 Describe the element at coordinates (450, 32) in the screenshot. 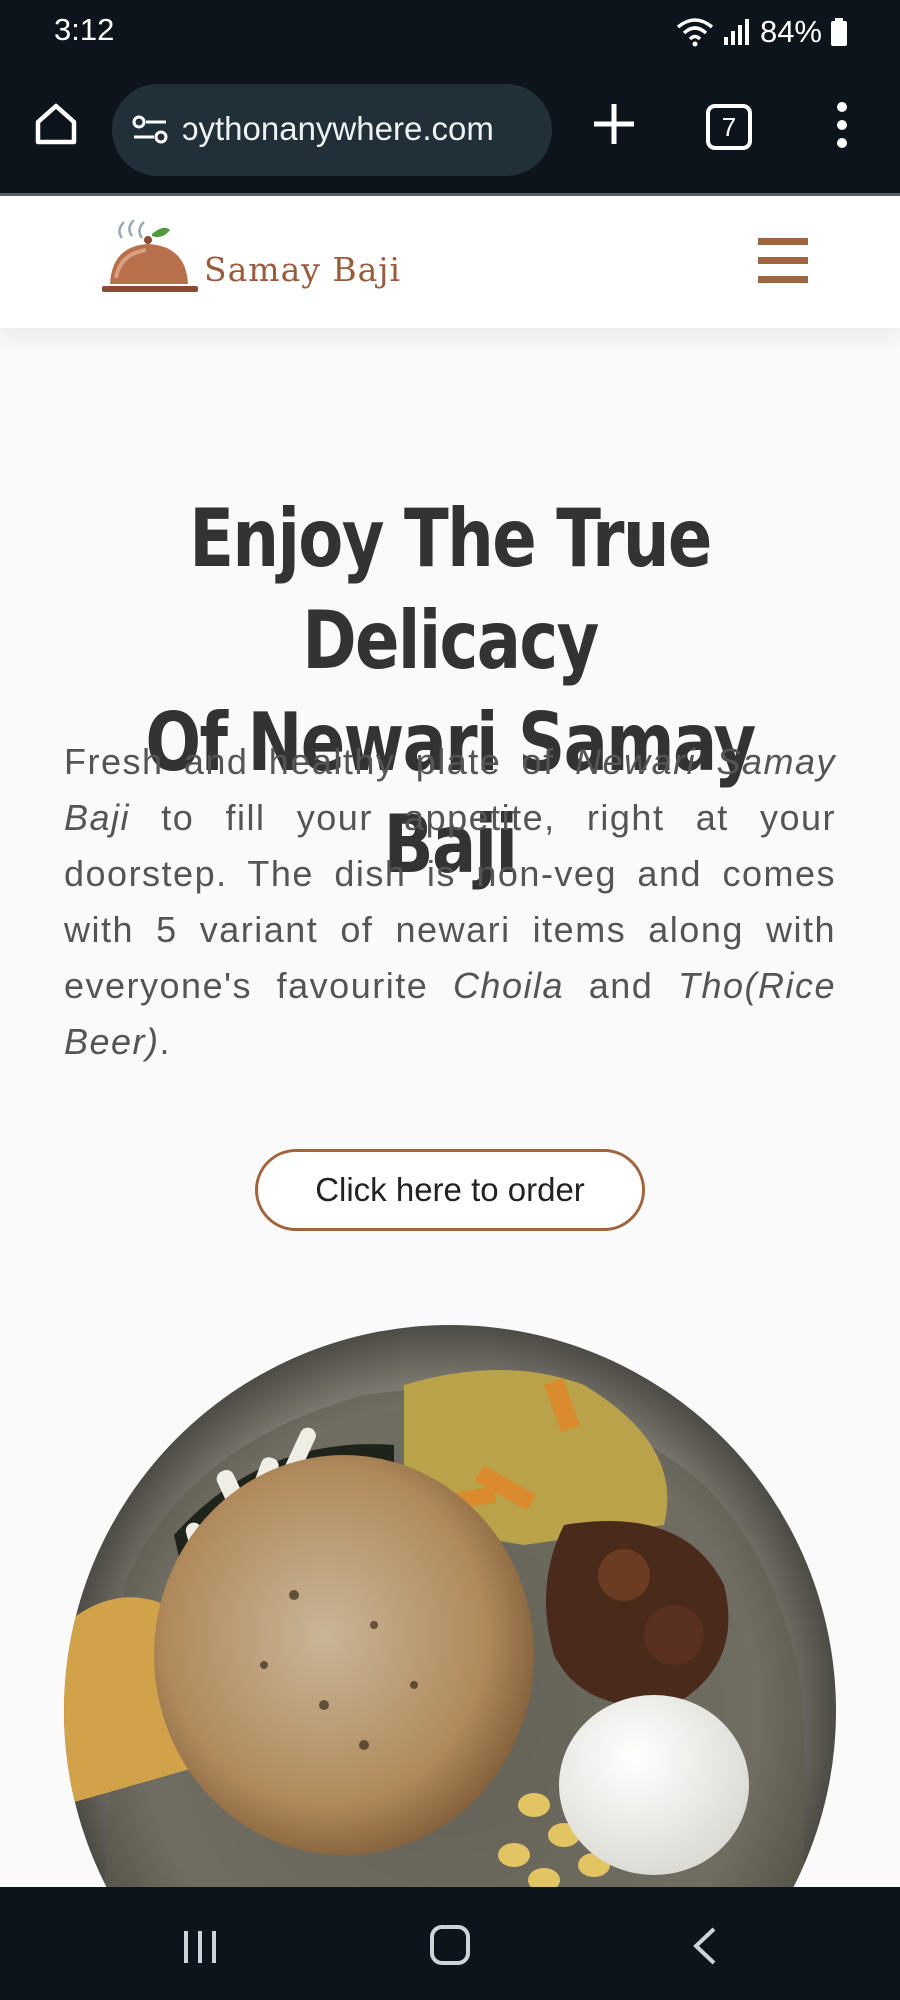

I see `status-bar: 3:12 84%` at that location.